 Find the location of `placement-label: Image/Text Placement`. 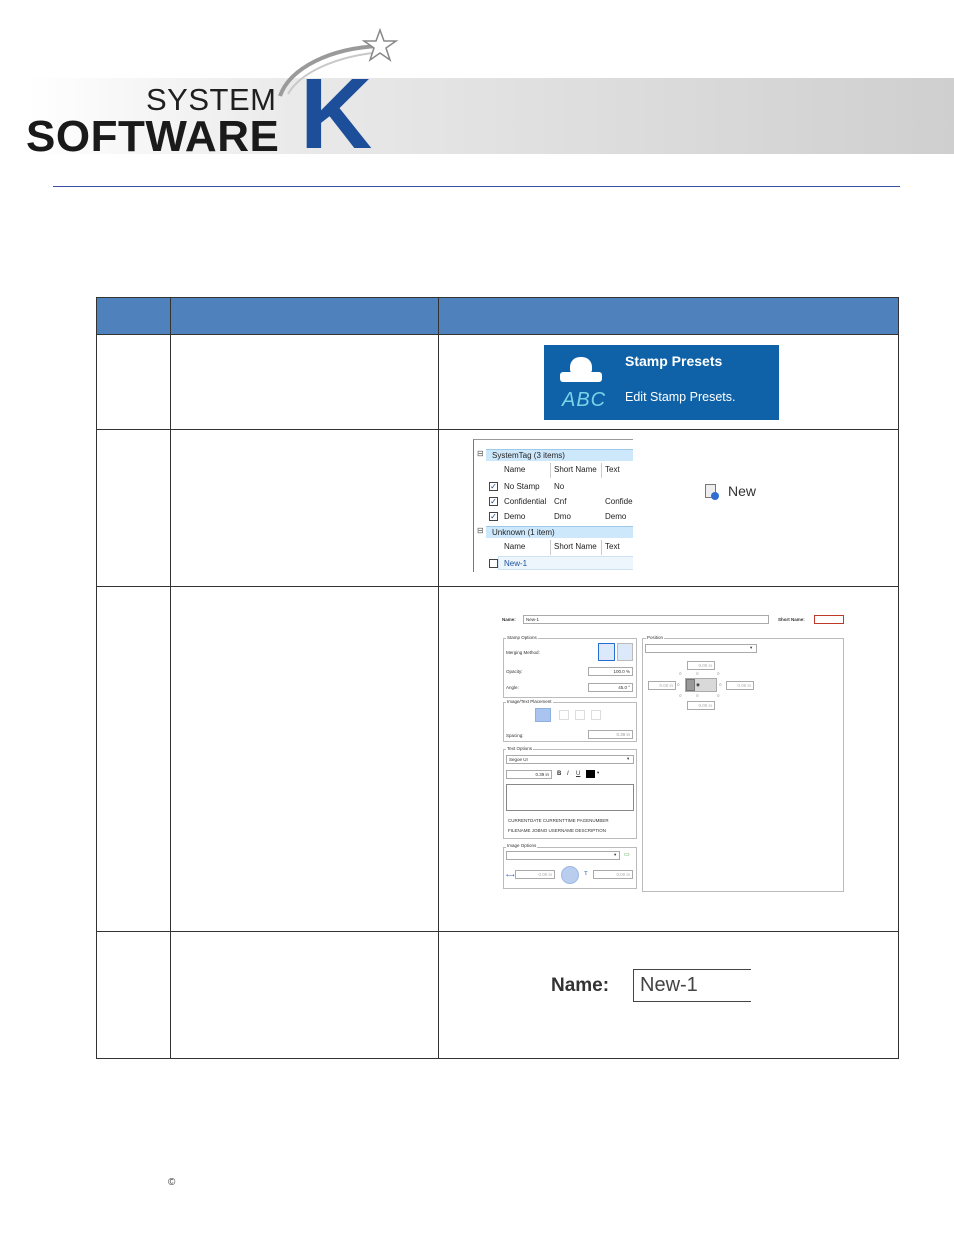

placement-label: Image/Text Placement is located at coordinates (529, 701).